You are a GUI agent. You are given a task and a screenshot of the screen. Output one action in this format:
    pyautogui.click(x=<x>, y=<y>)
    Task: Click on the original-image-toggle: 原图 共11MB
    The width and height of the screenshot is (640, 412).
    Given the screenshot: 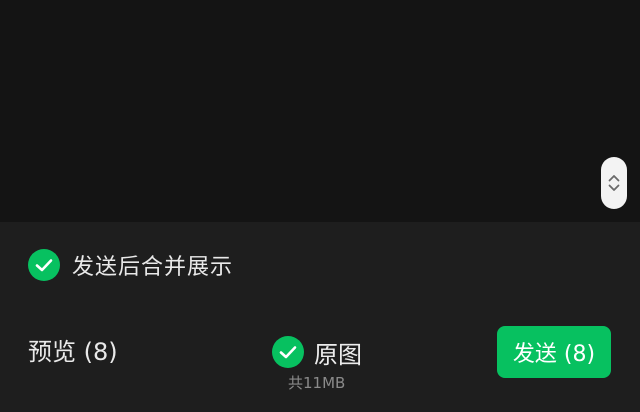 What is the action you would take?
    pyautogui.click(x=332, y=364)
    